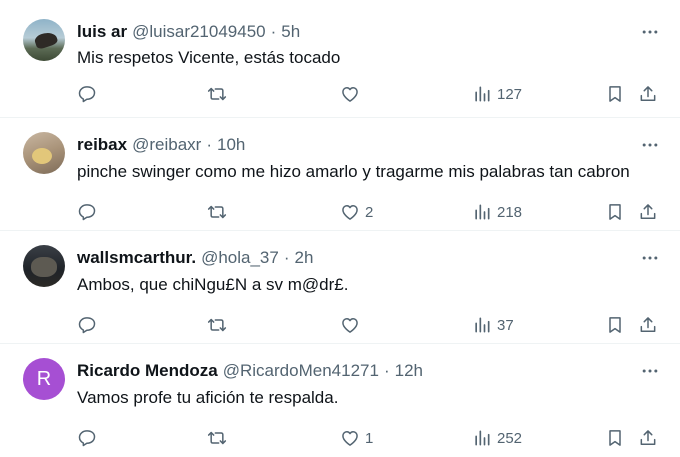  Describe the element at coordinates (369, 438) in the screenshot. I see `like-count: 1` at that location.